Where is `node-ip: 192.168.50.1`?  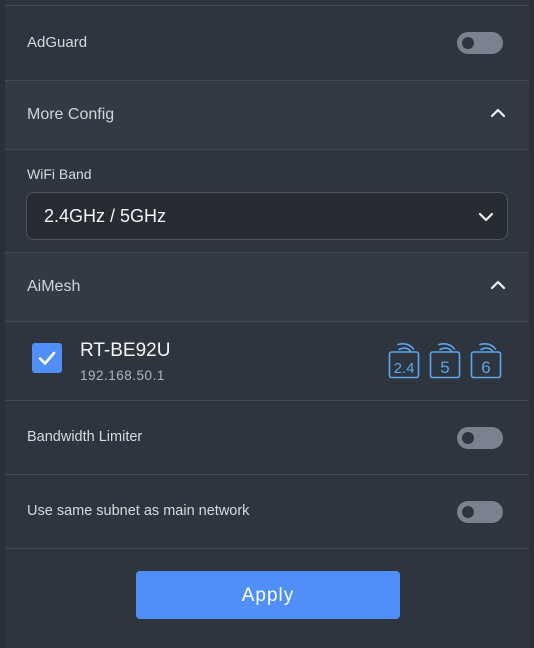
node-ip: 192.168.50.1 is located at coordinates (122, 375).